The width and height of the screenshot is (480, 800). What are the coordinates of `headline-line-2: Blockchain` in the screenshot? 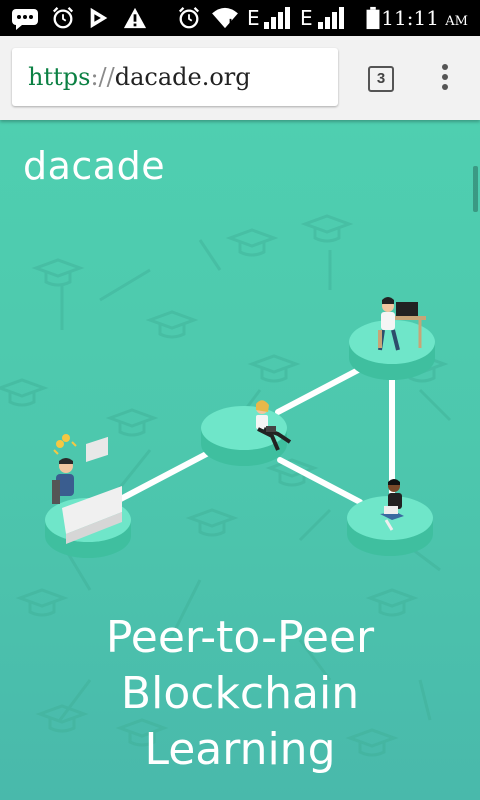 It's located at (240, 693).